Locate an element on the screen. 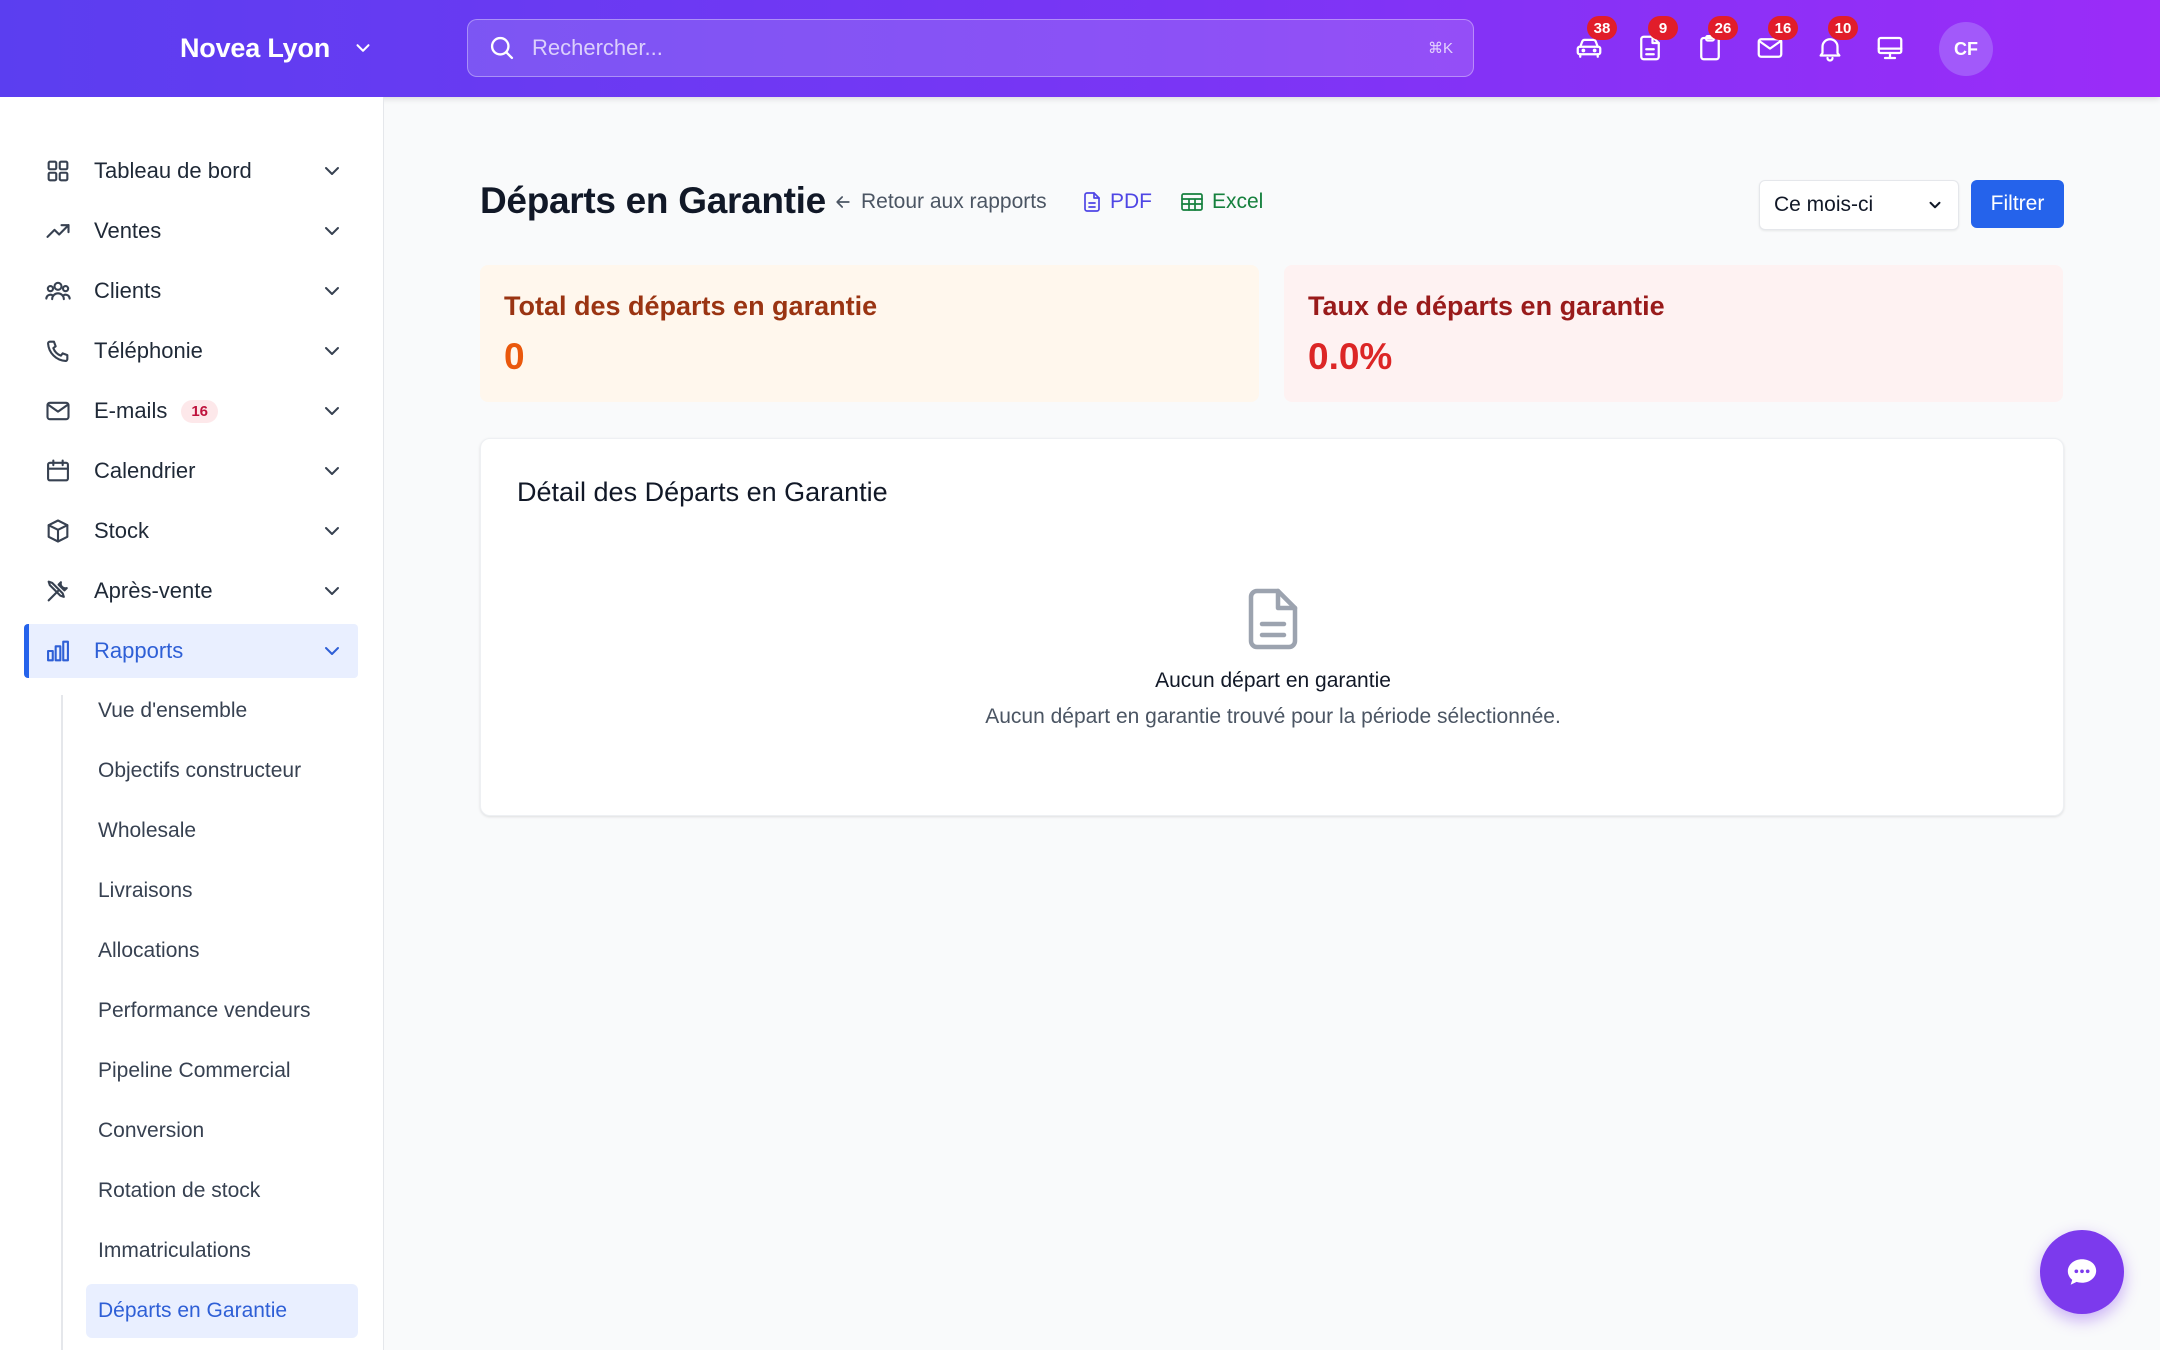 The width and height of the screenshot is (2160, 1350). period-select: Ce mois-ci is located at coordinates (1859, 205).